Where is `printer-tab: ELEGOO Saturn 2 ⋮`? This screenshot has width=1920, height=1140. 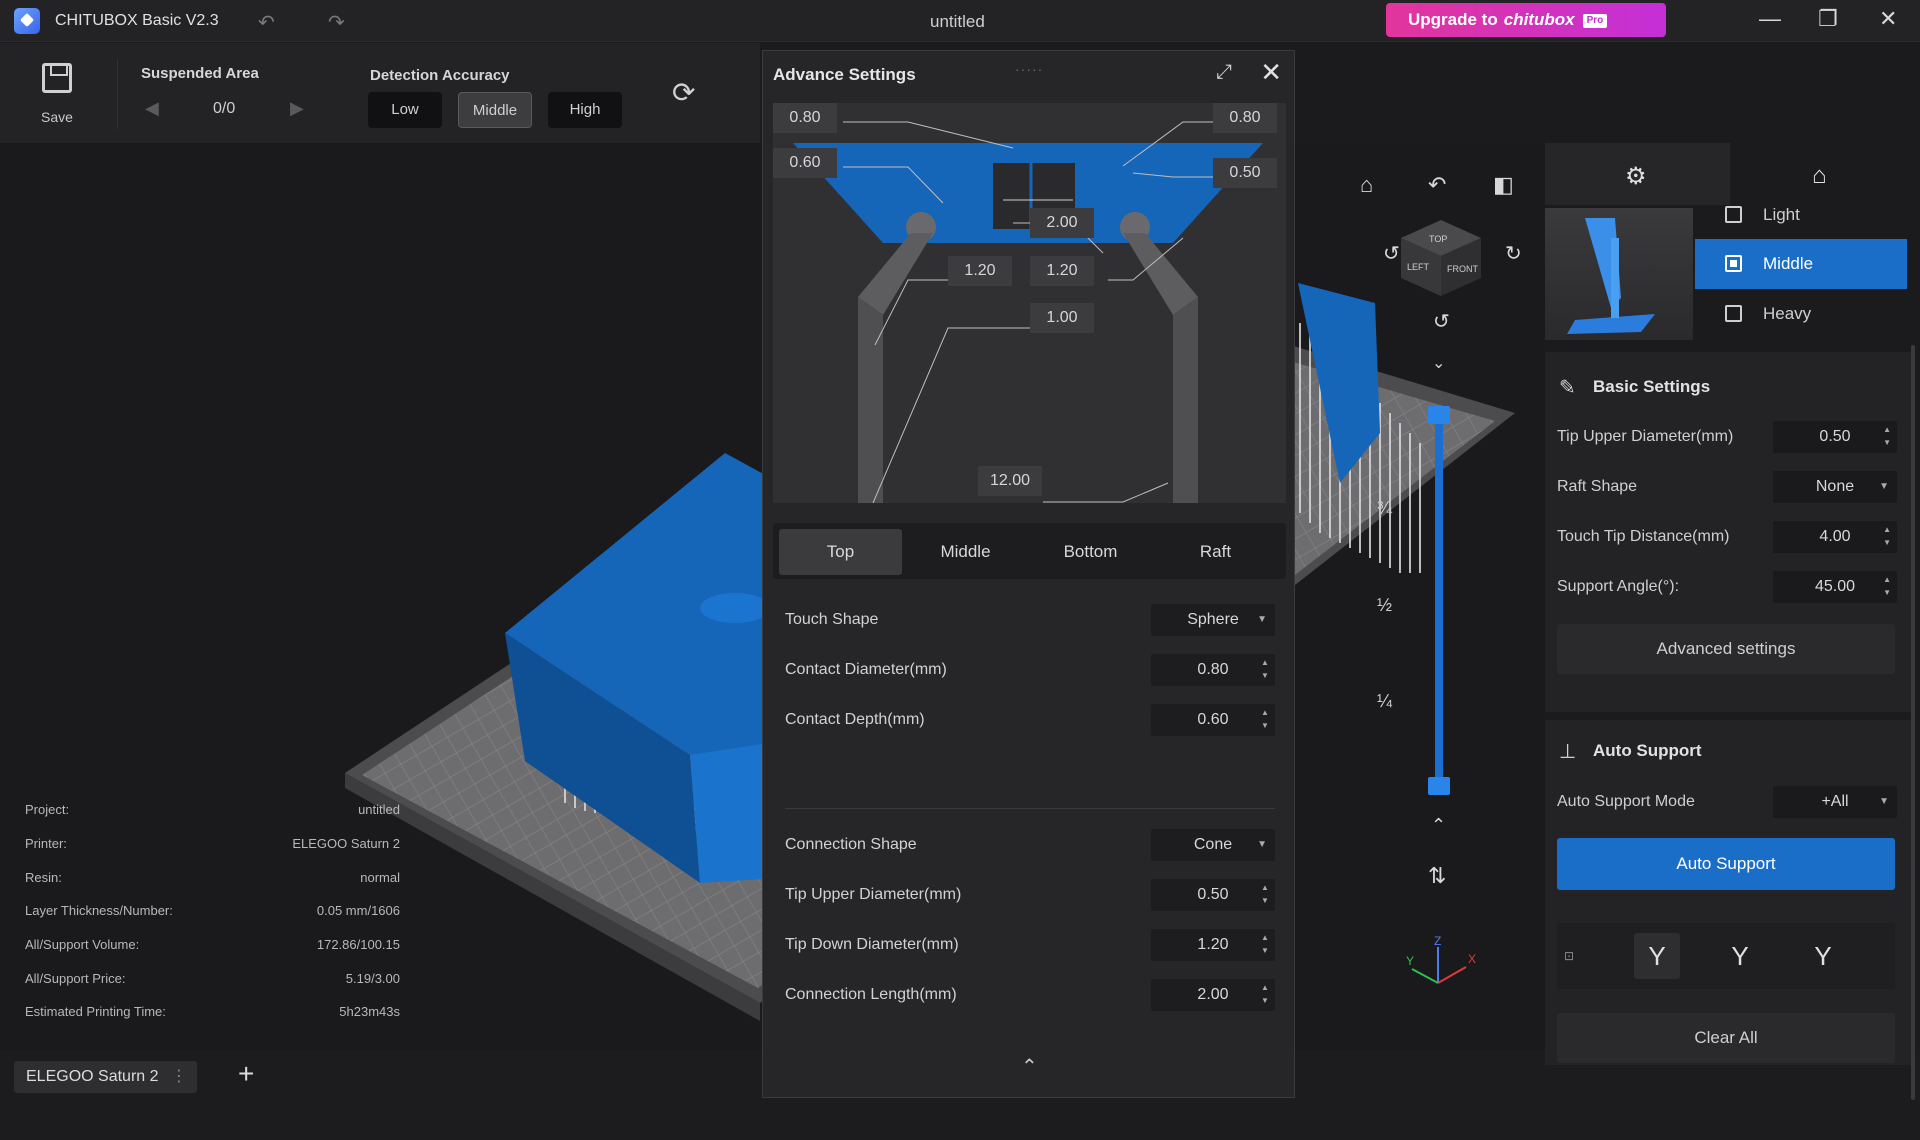
printer-tab: ELEGOO Saturn 2 ⋮ is located at coordinates (105, 1077).